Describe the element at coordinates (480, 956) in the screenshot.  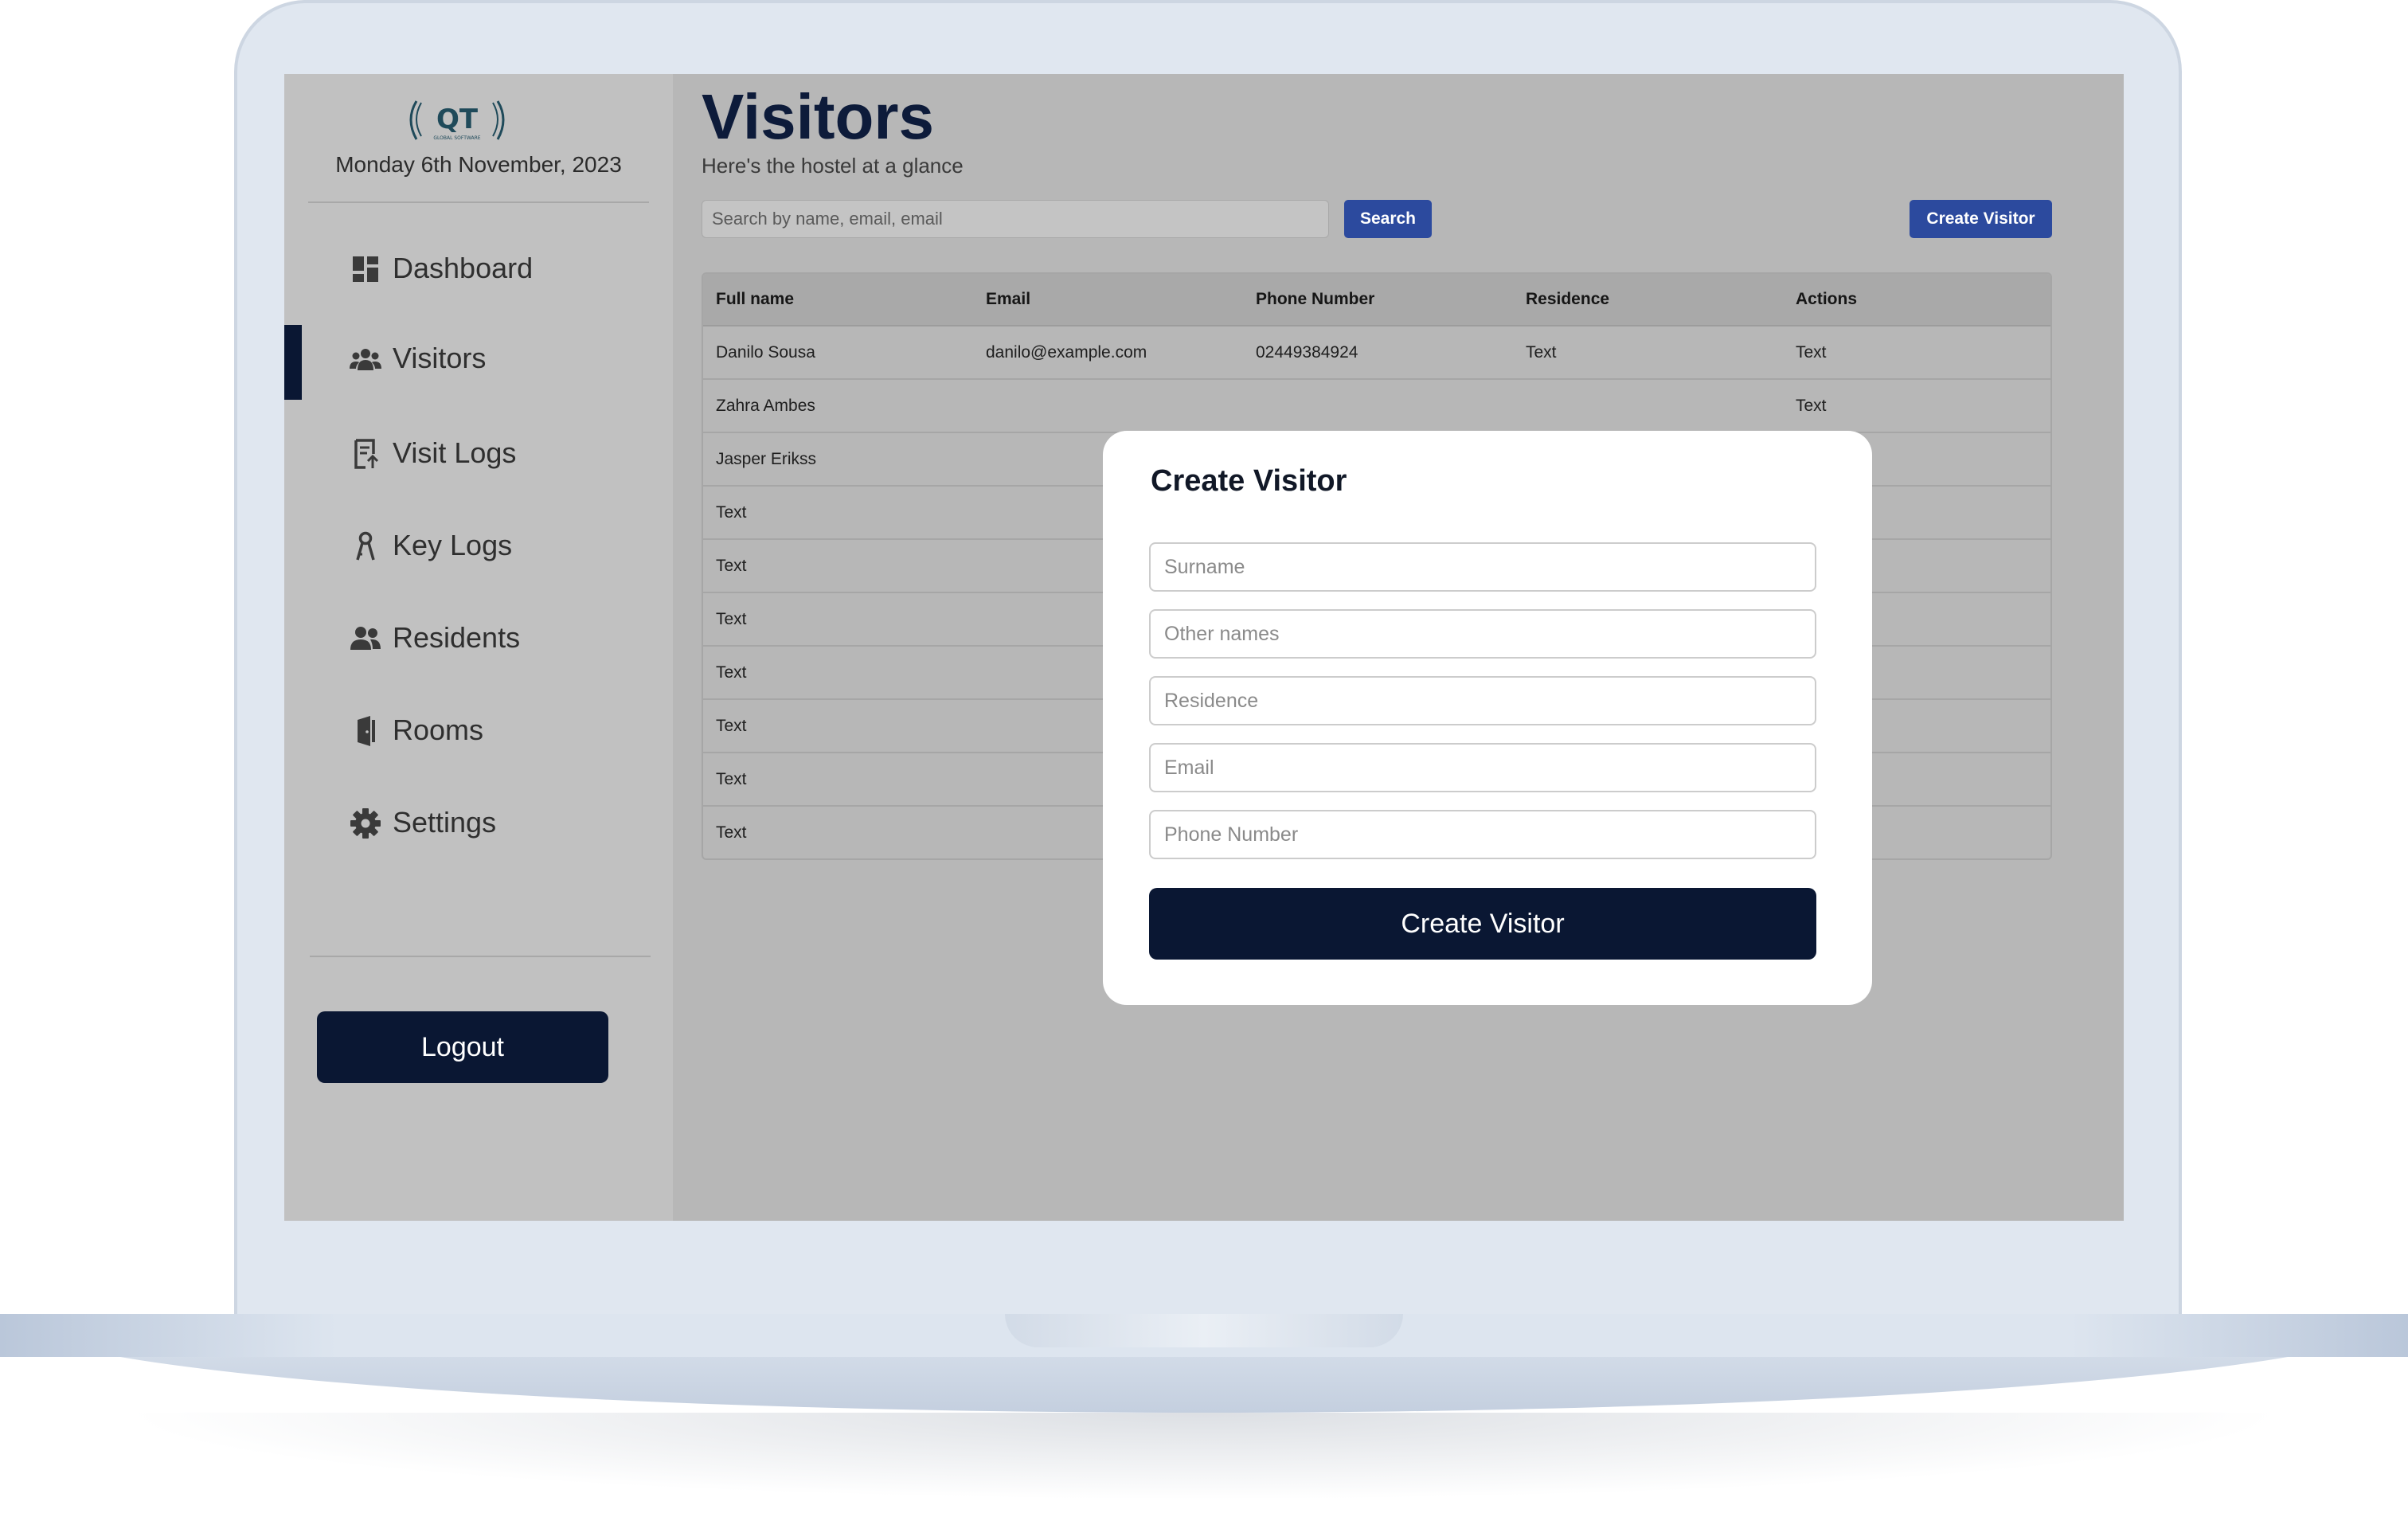
I see `sidebar-divider-bottom` at that location.